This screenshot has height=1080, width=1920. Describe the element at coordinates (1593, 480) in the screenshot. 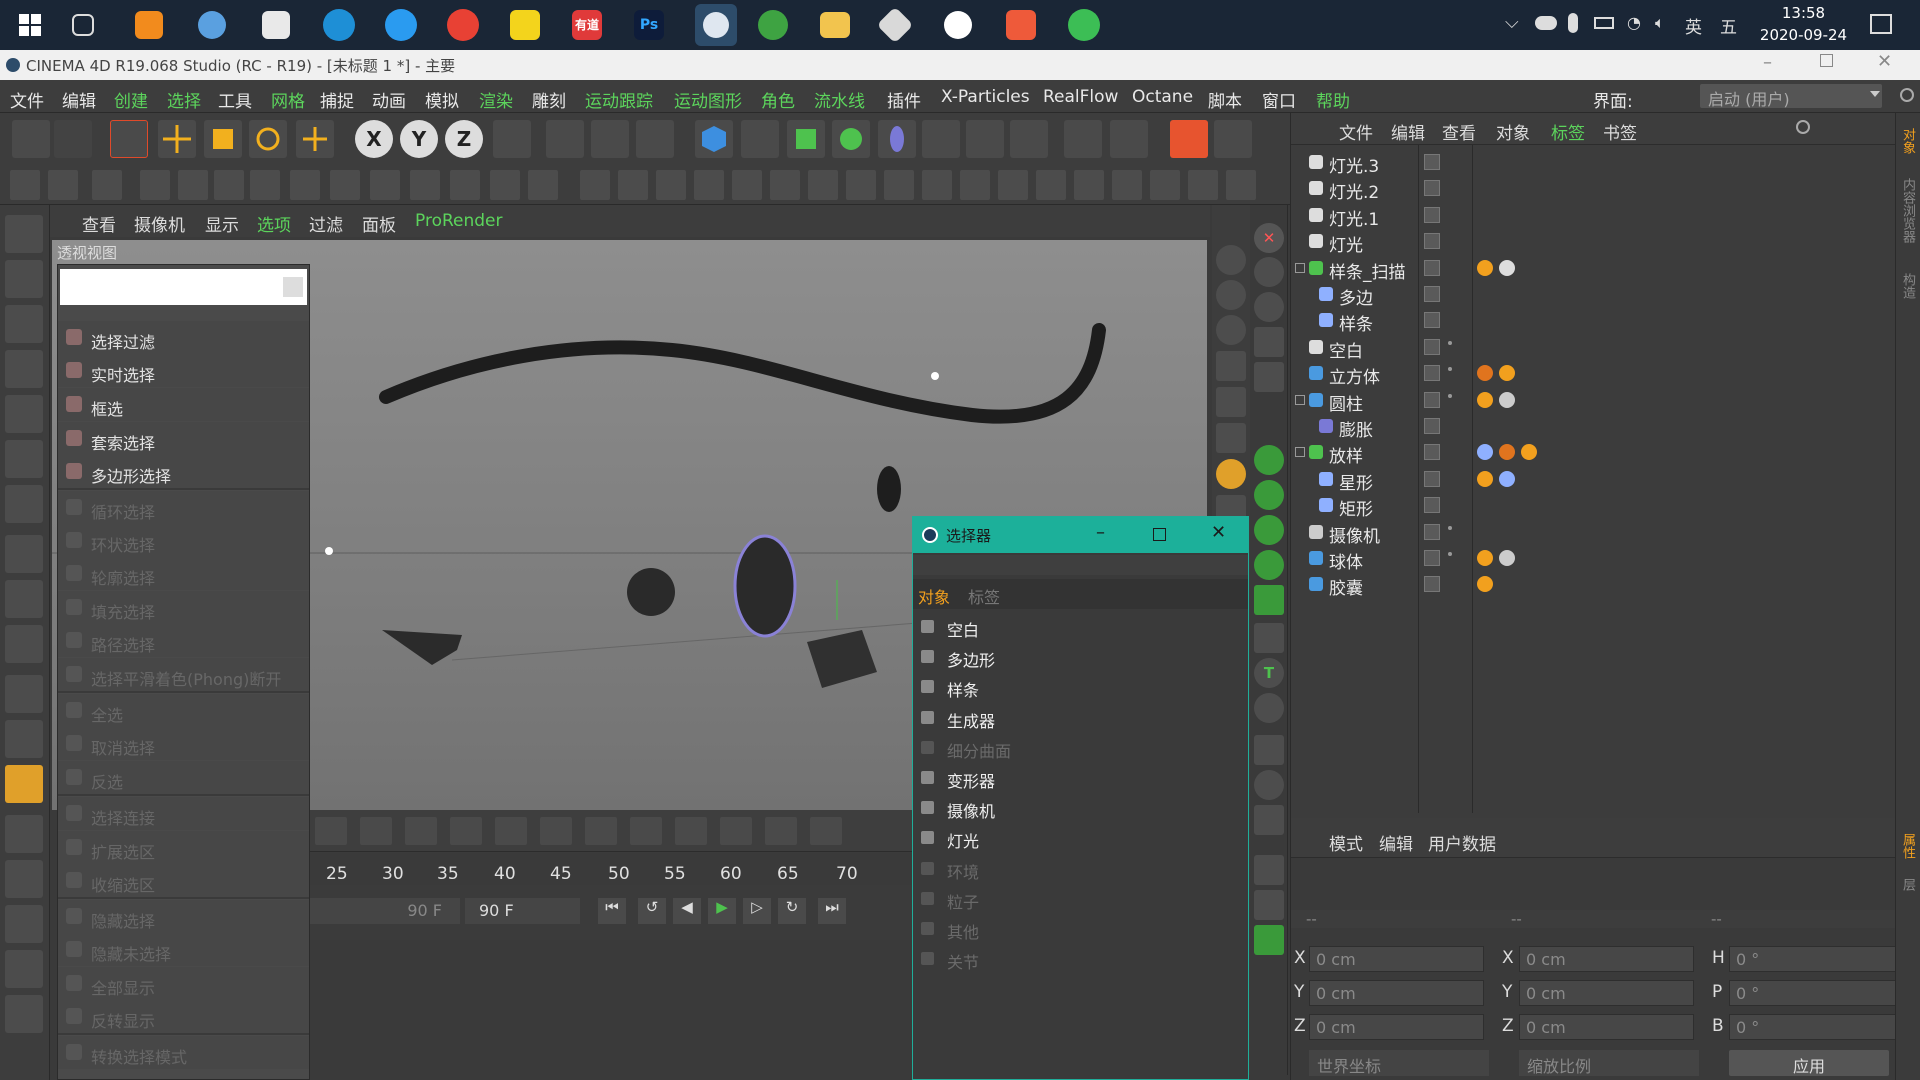

I see `object-row: 星形` at that location.